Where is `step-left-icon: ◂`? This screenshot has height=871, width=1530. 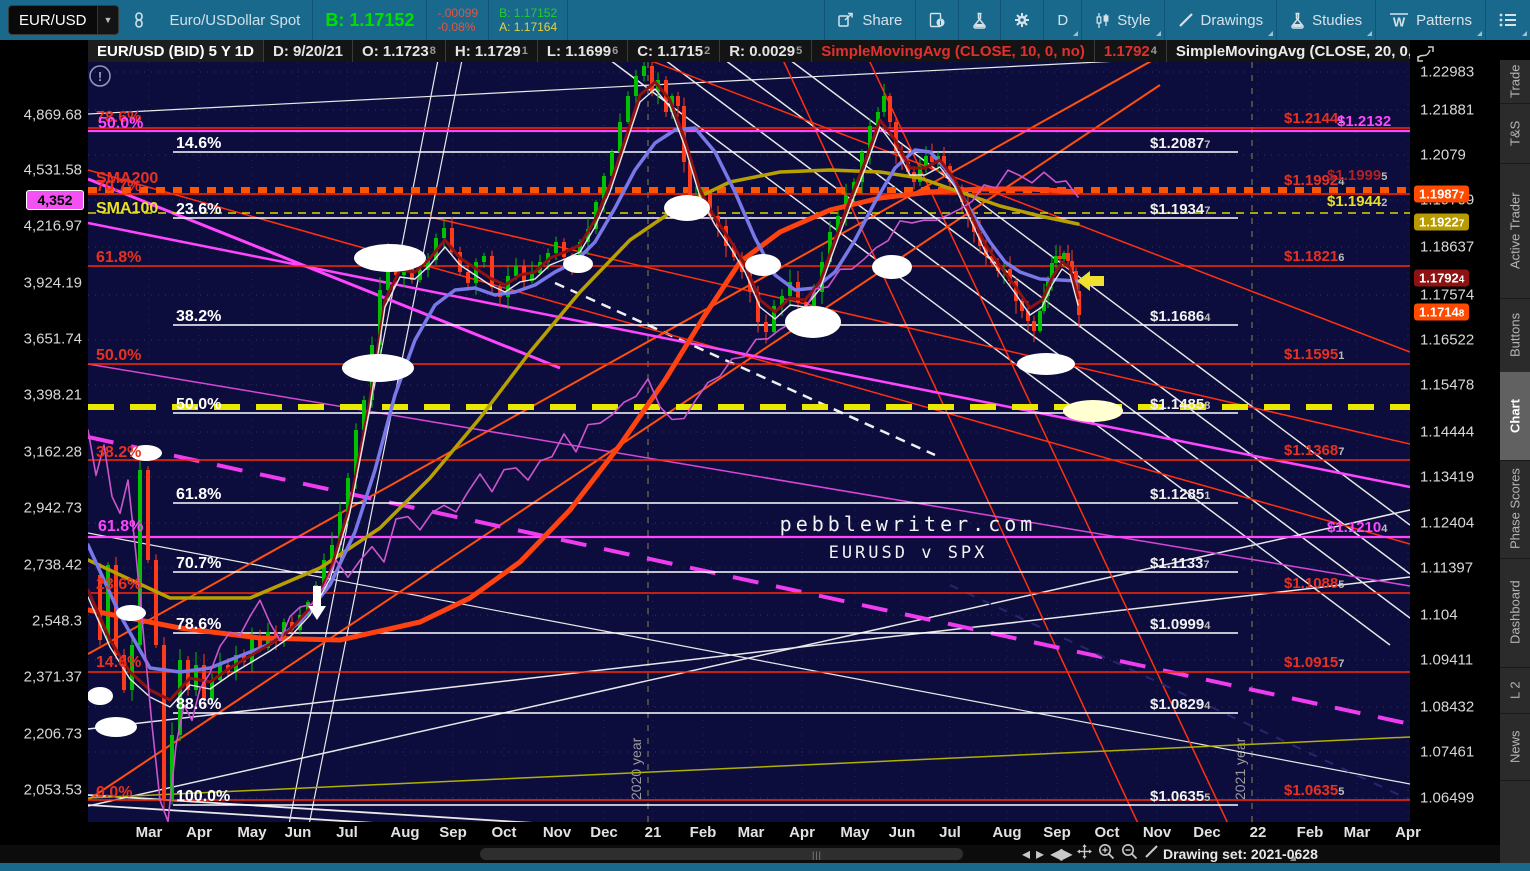 step-left-icon: ◂ is located at coordinates (1026, 854).